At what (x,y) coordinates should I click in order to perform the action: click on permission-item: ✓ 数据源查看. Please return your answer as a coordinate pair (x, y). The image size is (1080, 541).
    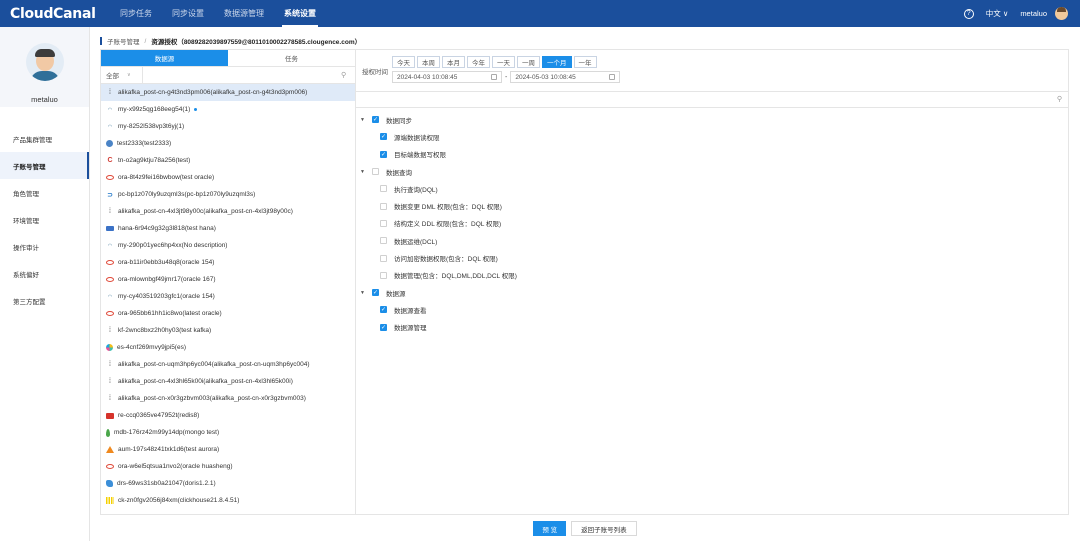
    Looking at the image, I should click on (712, 309).